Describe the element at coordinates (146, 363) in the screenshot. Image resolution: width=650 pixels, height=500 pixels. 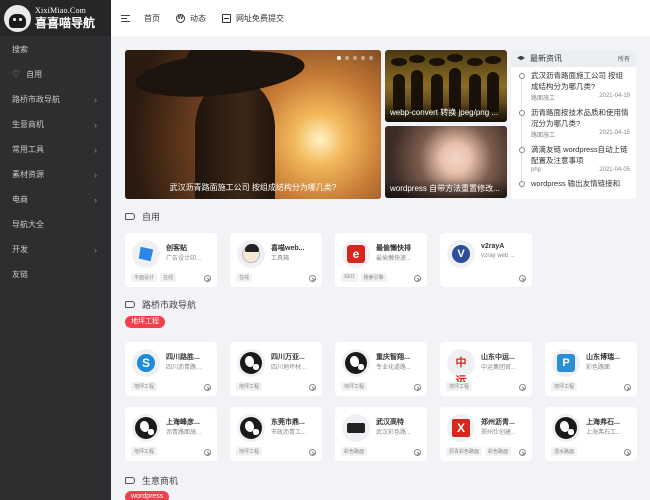
I see `s-logo-icon: S` at that location.